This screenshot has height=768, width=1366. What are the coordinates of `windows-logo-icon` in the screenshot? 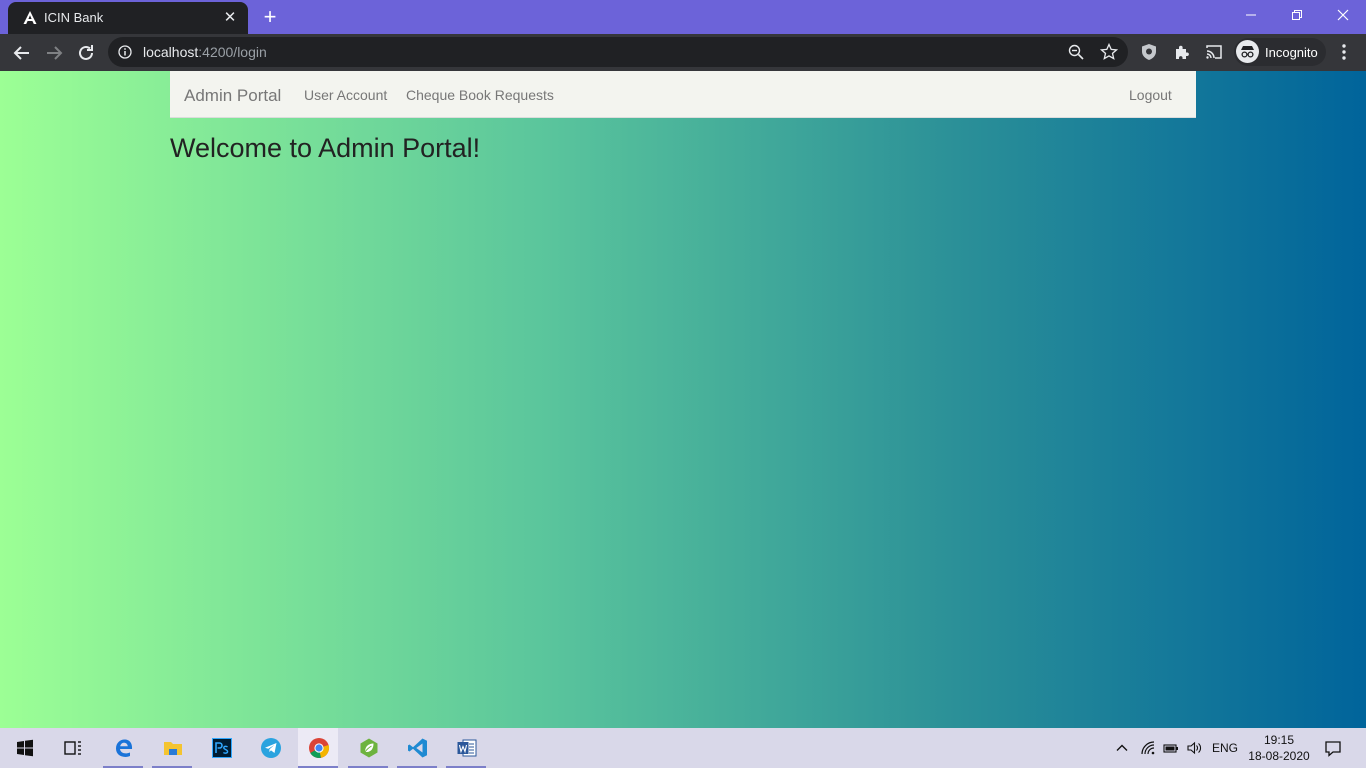 It's located at (25, 748).